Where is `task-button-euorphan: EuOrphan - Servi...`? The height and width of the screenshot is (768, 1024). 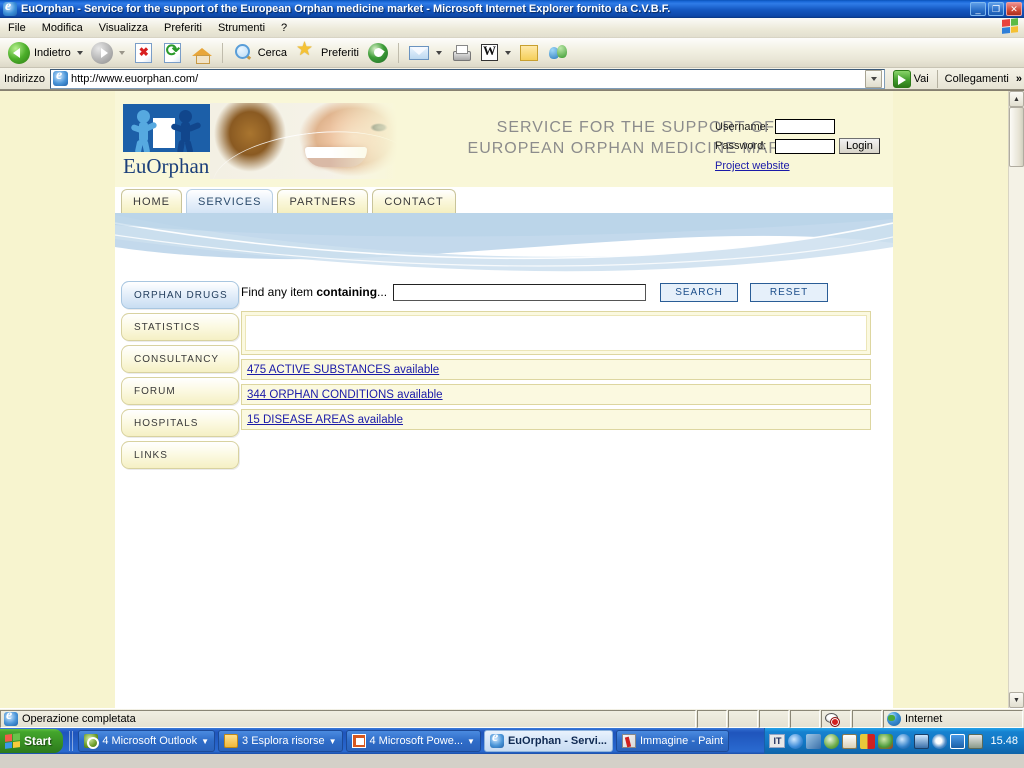
task-button-euorphan: EuOrphan - Servi... is located at coordinates (548, 741).